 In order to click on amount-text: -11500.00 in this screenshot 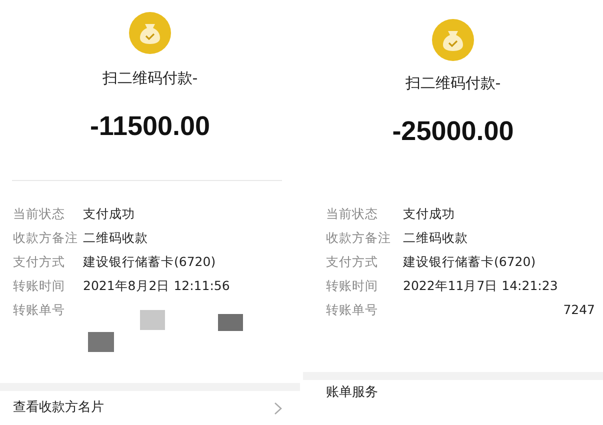, I will do `click(150, 126)`.